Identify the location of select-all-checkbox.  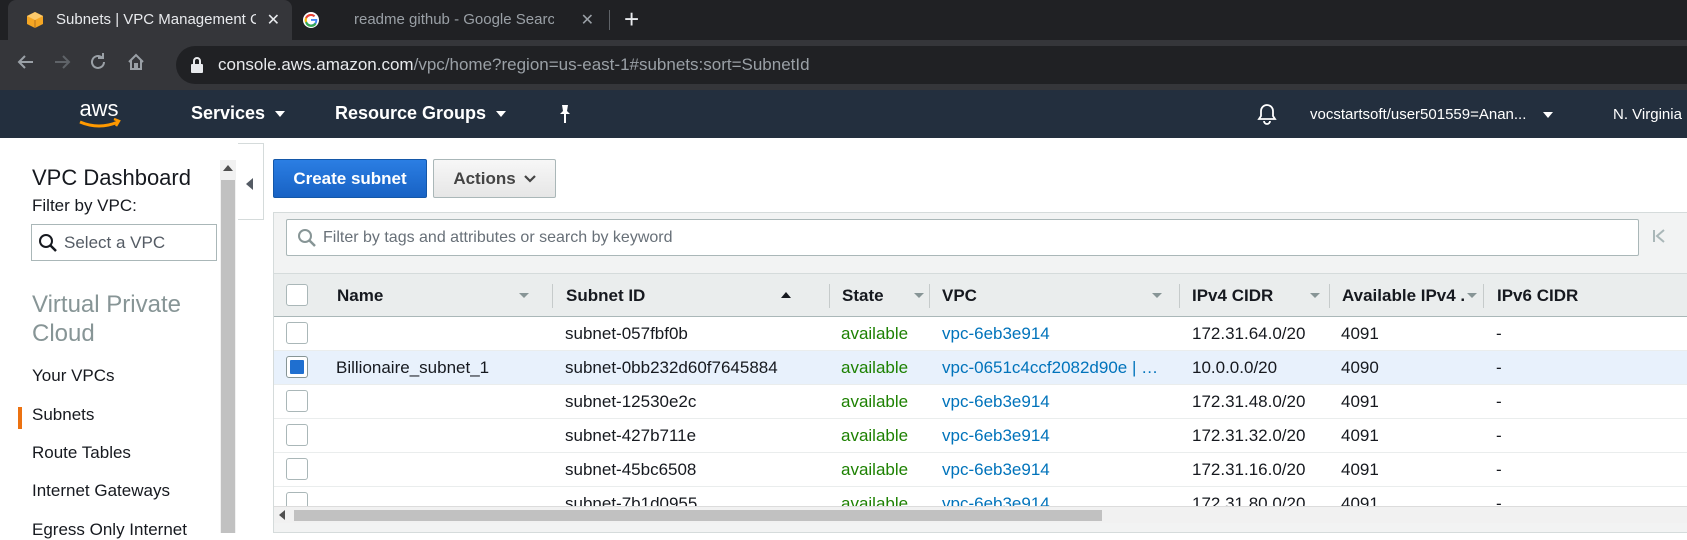
(297, 295).